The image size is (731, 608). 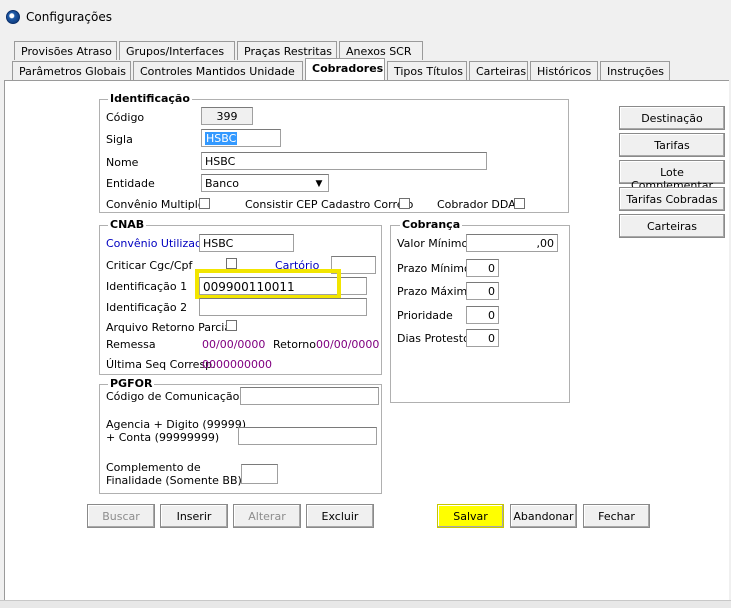 I want to click on tab-grupos-interfaces: Grupos/Interfaces, so click(x=177, y=50).